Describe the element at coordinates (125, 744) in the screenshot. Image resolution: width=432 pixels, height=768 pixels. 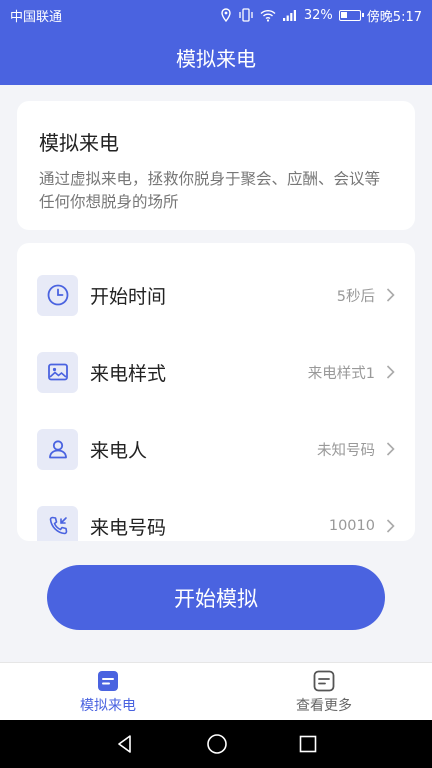
I see `back-icon` at that location.